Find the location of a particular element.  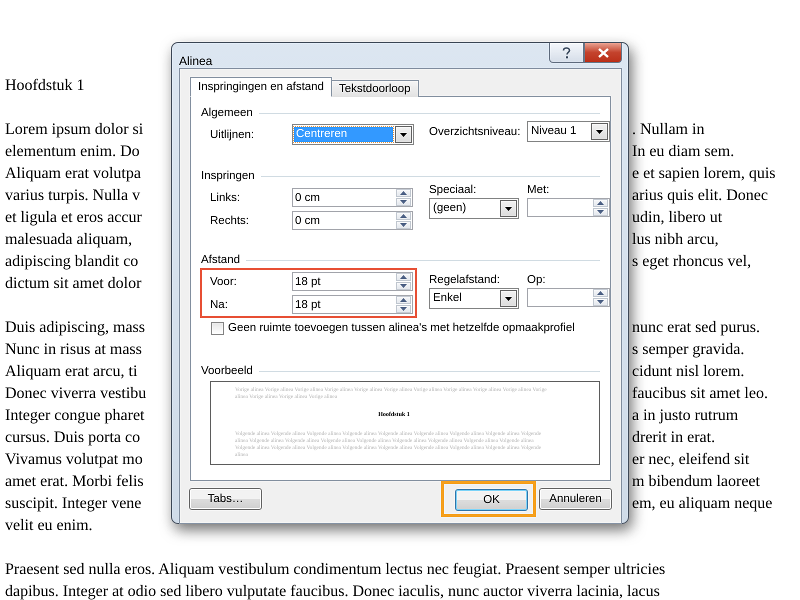

line-spacing-dropdown: Enkel is located at coordinates (474, 298).